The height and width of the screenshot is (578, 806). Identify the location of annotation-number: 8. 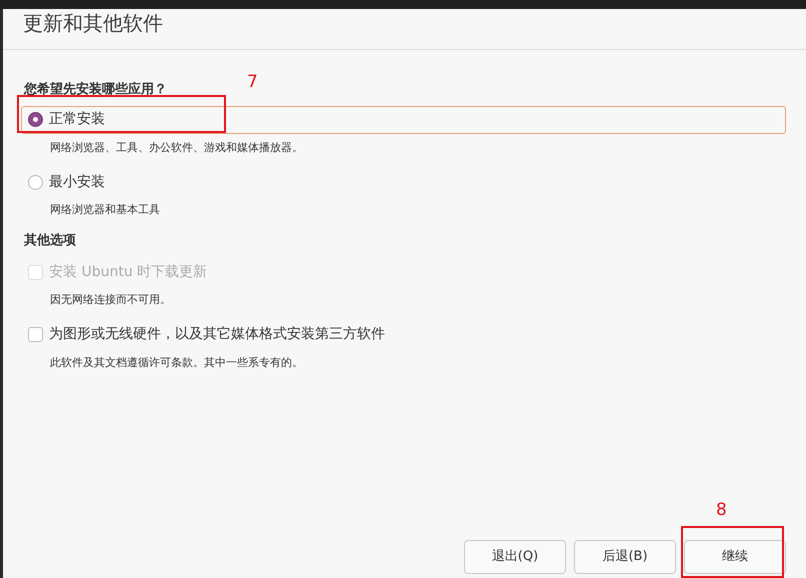
(721, 510).